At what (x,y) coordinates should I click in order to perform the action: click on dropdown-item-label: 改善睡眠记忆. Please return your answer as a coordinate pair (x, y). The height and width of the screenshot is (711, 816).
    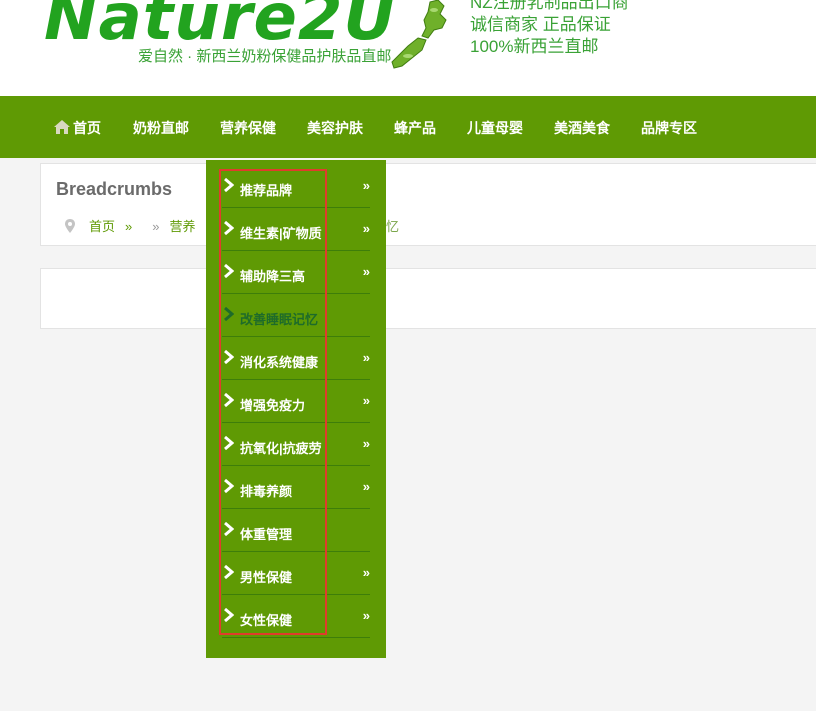
    Looking at the image, I should click on (279, 319).